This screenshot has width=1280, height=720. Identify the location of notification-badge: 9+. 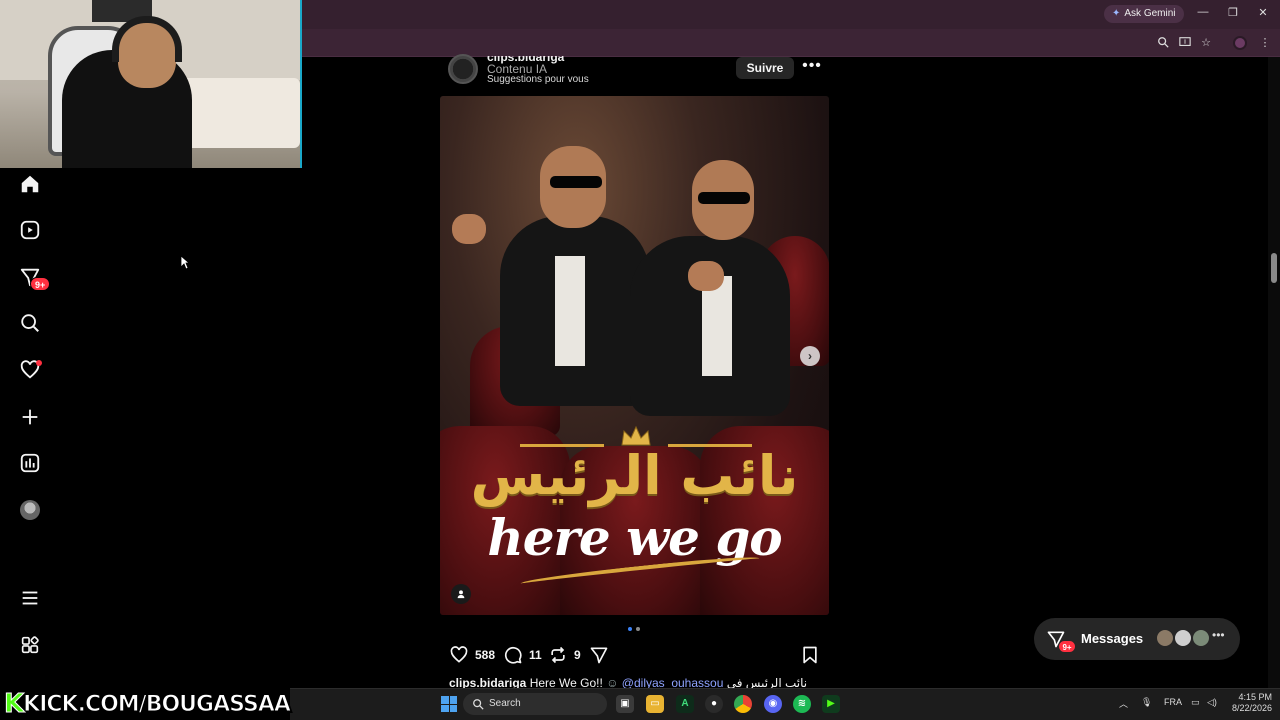
(40, 284).